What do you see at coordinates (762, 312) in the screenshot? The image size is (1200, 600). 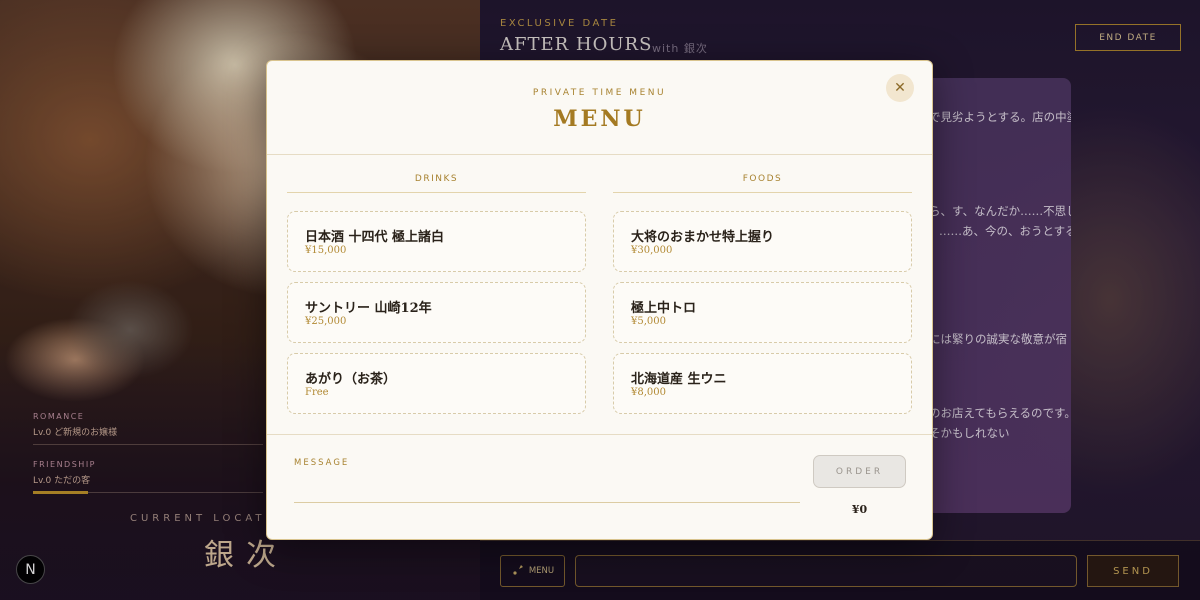 I see `food-item: 極上中トロ ¥5,000` at bounding box center [762, 312].